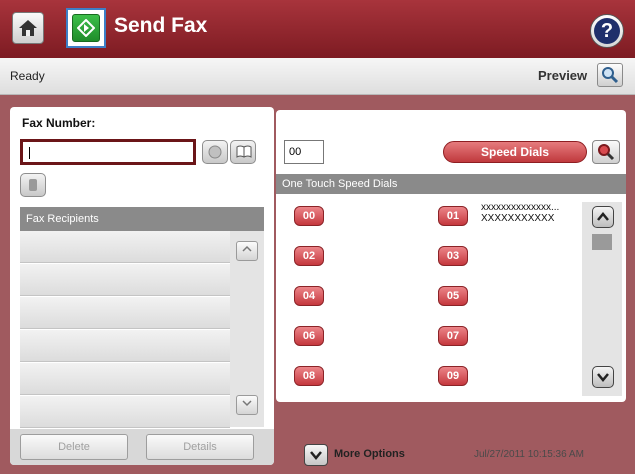 The height and width of the screenshot is (474, 635). I want to click on address-book-button, so click(243, 152).